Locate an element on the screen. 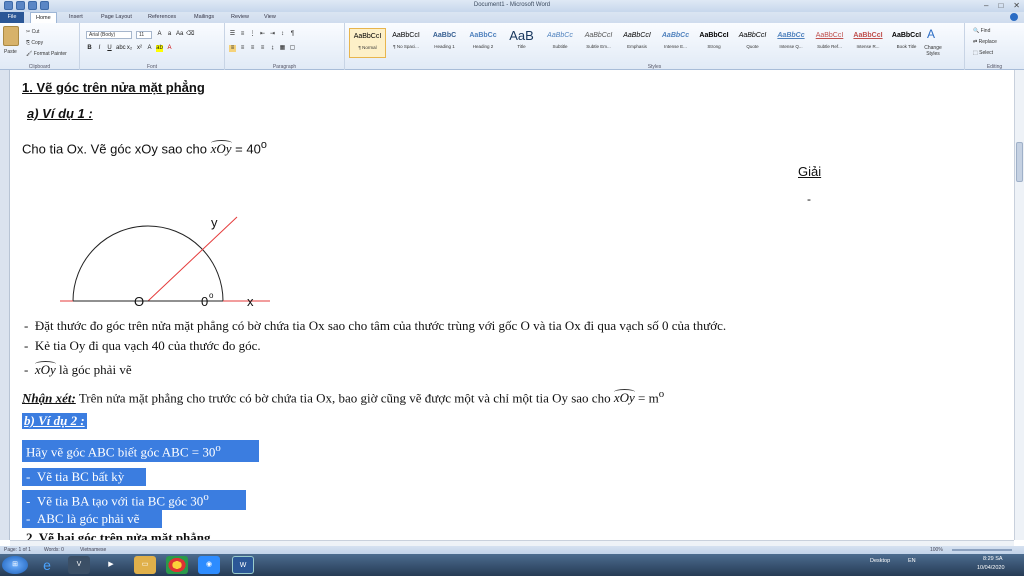 The width and height of the screenshot is (1024, 576). style-name: Book Title is located at coordinates (906, 46).